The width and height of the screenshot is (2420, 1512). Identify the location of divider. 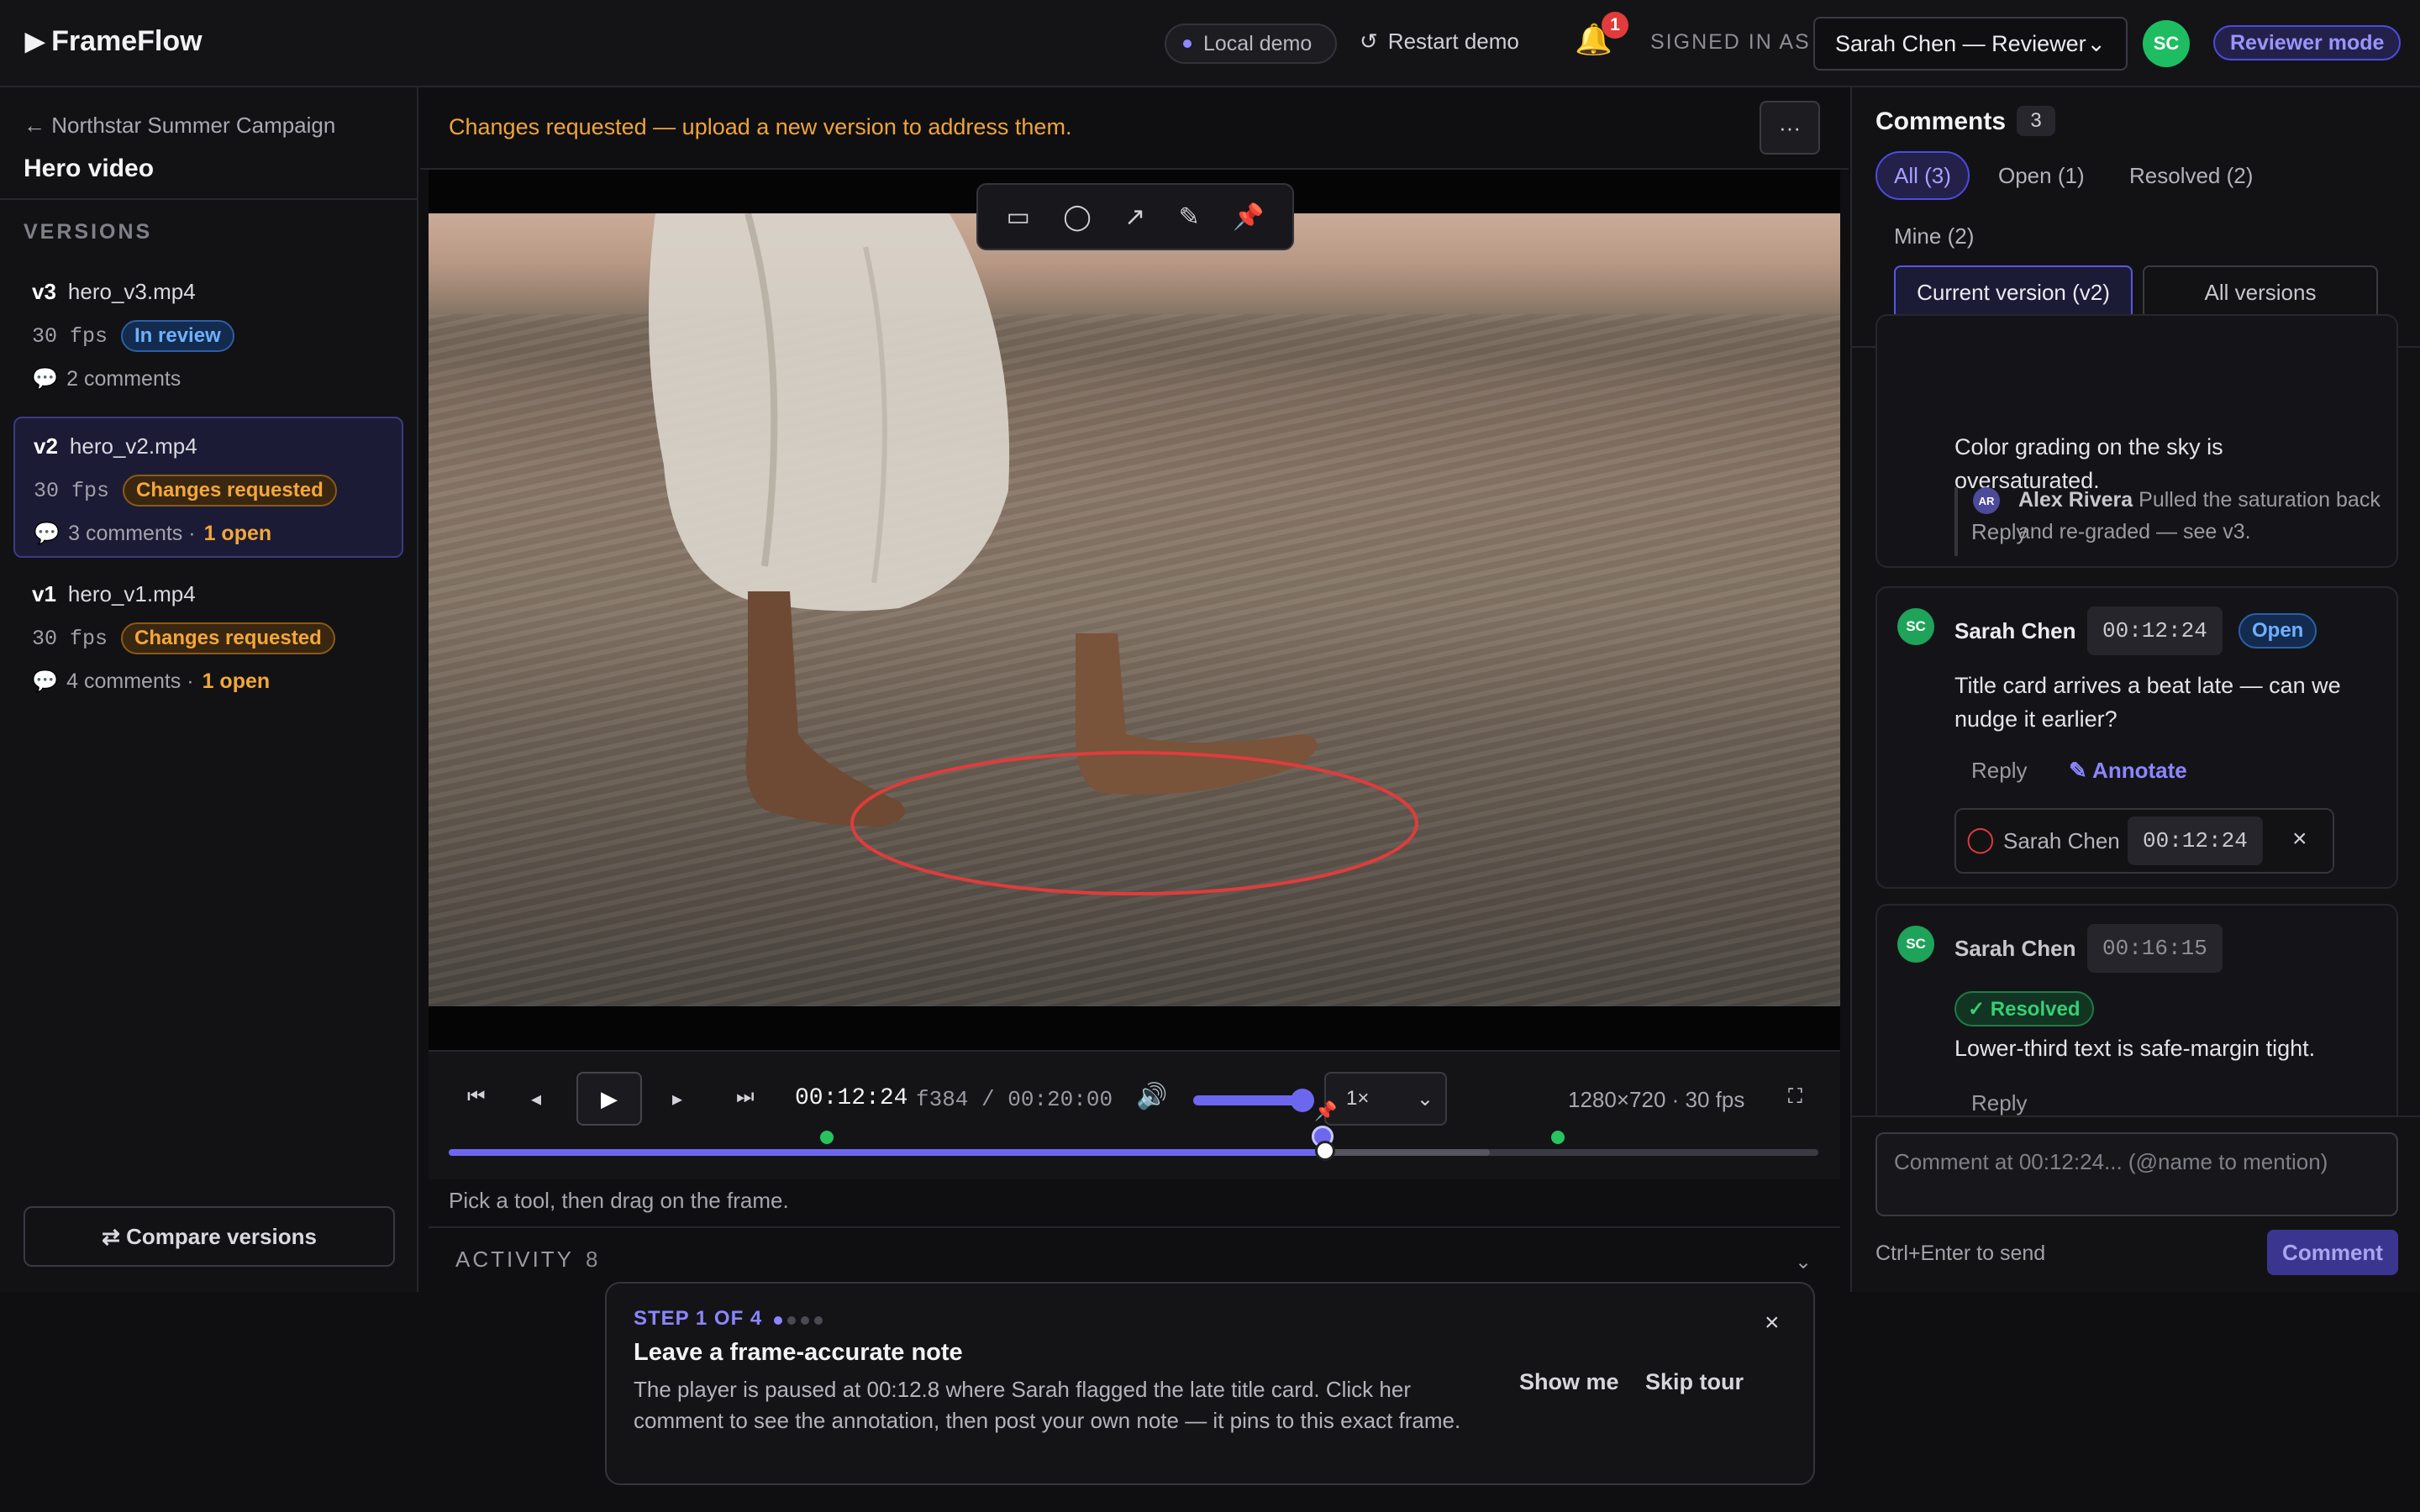
(1134, 1227).